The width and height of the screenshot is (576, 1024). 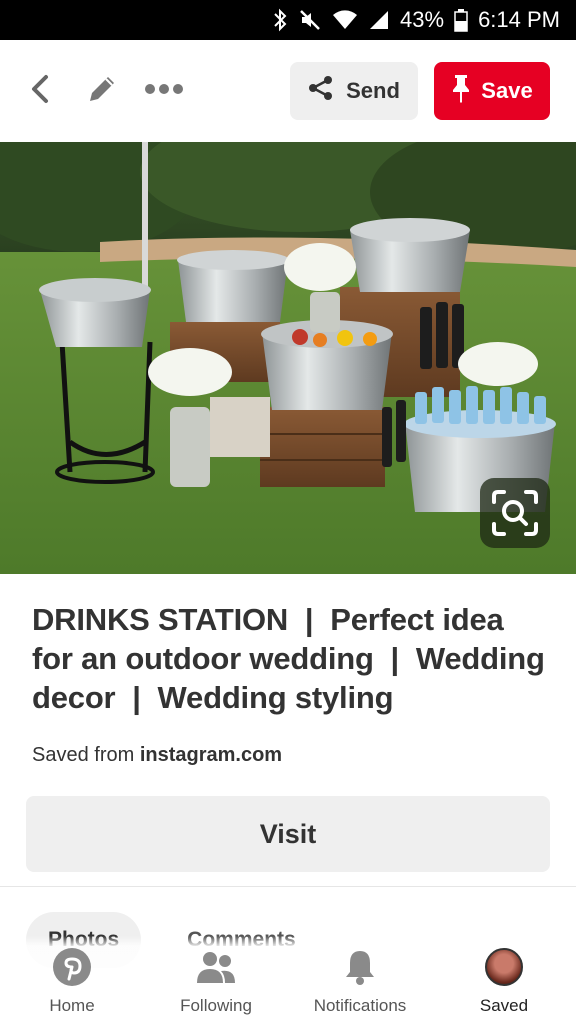 I want to click on saved-from: Saved from instagram.com, so click(x=157, y=755).